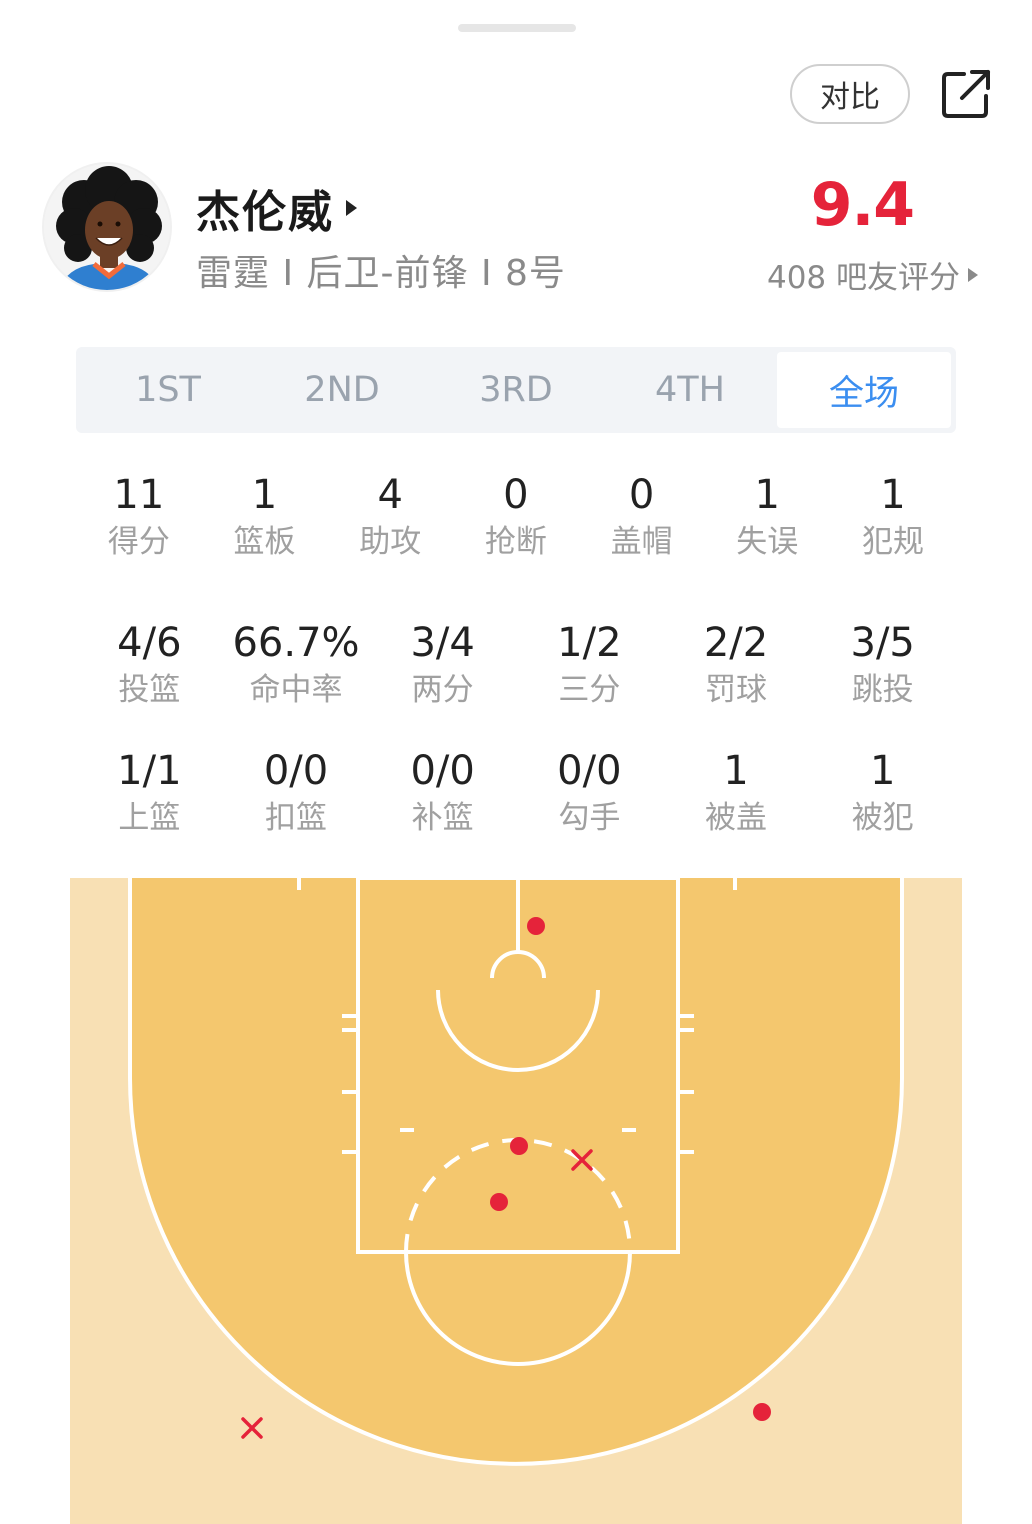  Describe the element at coordinates (296, 818) in the screenshot. I see `stat-label: 扣篮` at that location.